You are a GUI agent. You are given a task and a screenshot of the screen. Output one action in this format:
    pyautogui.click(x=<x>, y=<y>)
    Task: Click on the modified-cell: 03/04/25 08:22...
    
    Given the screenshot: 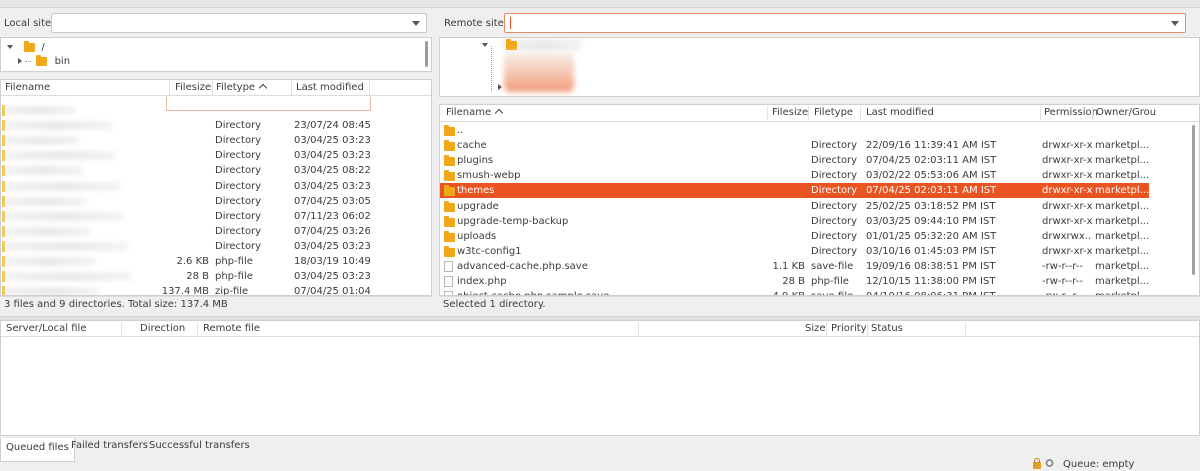 What is the action you would take?
    pyautogui.click(x=332, y=171)
    